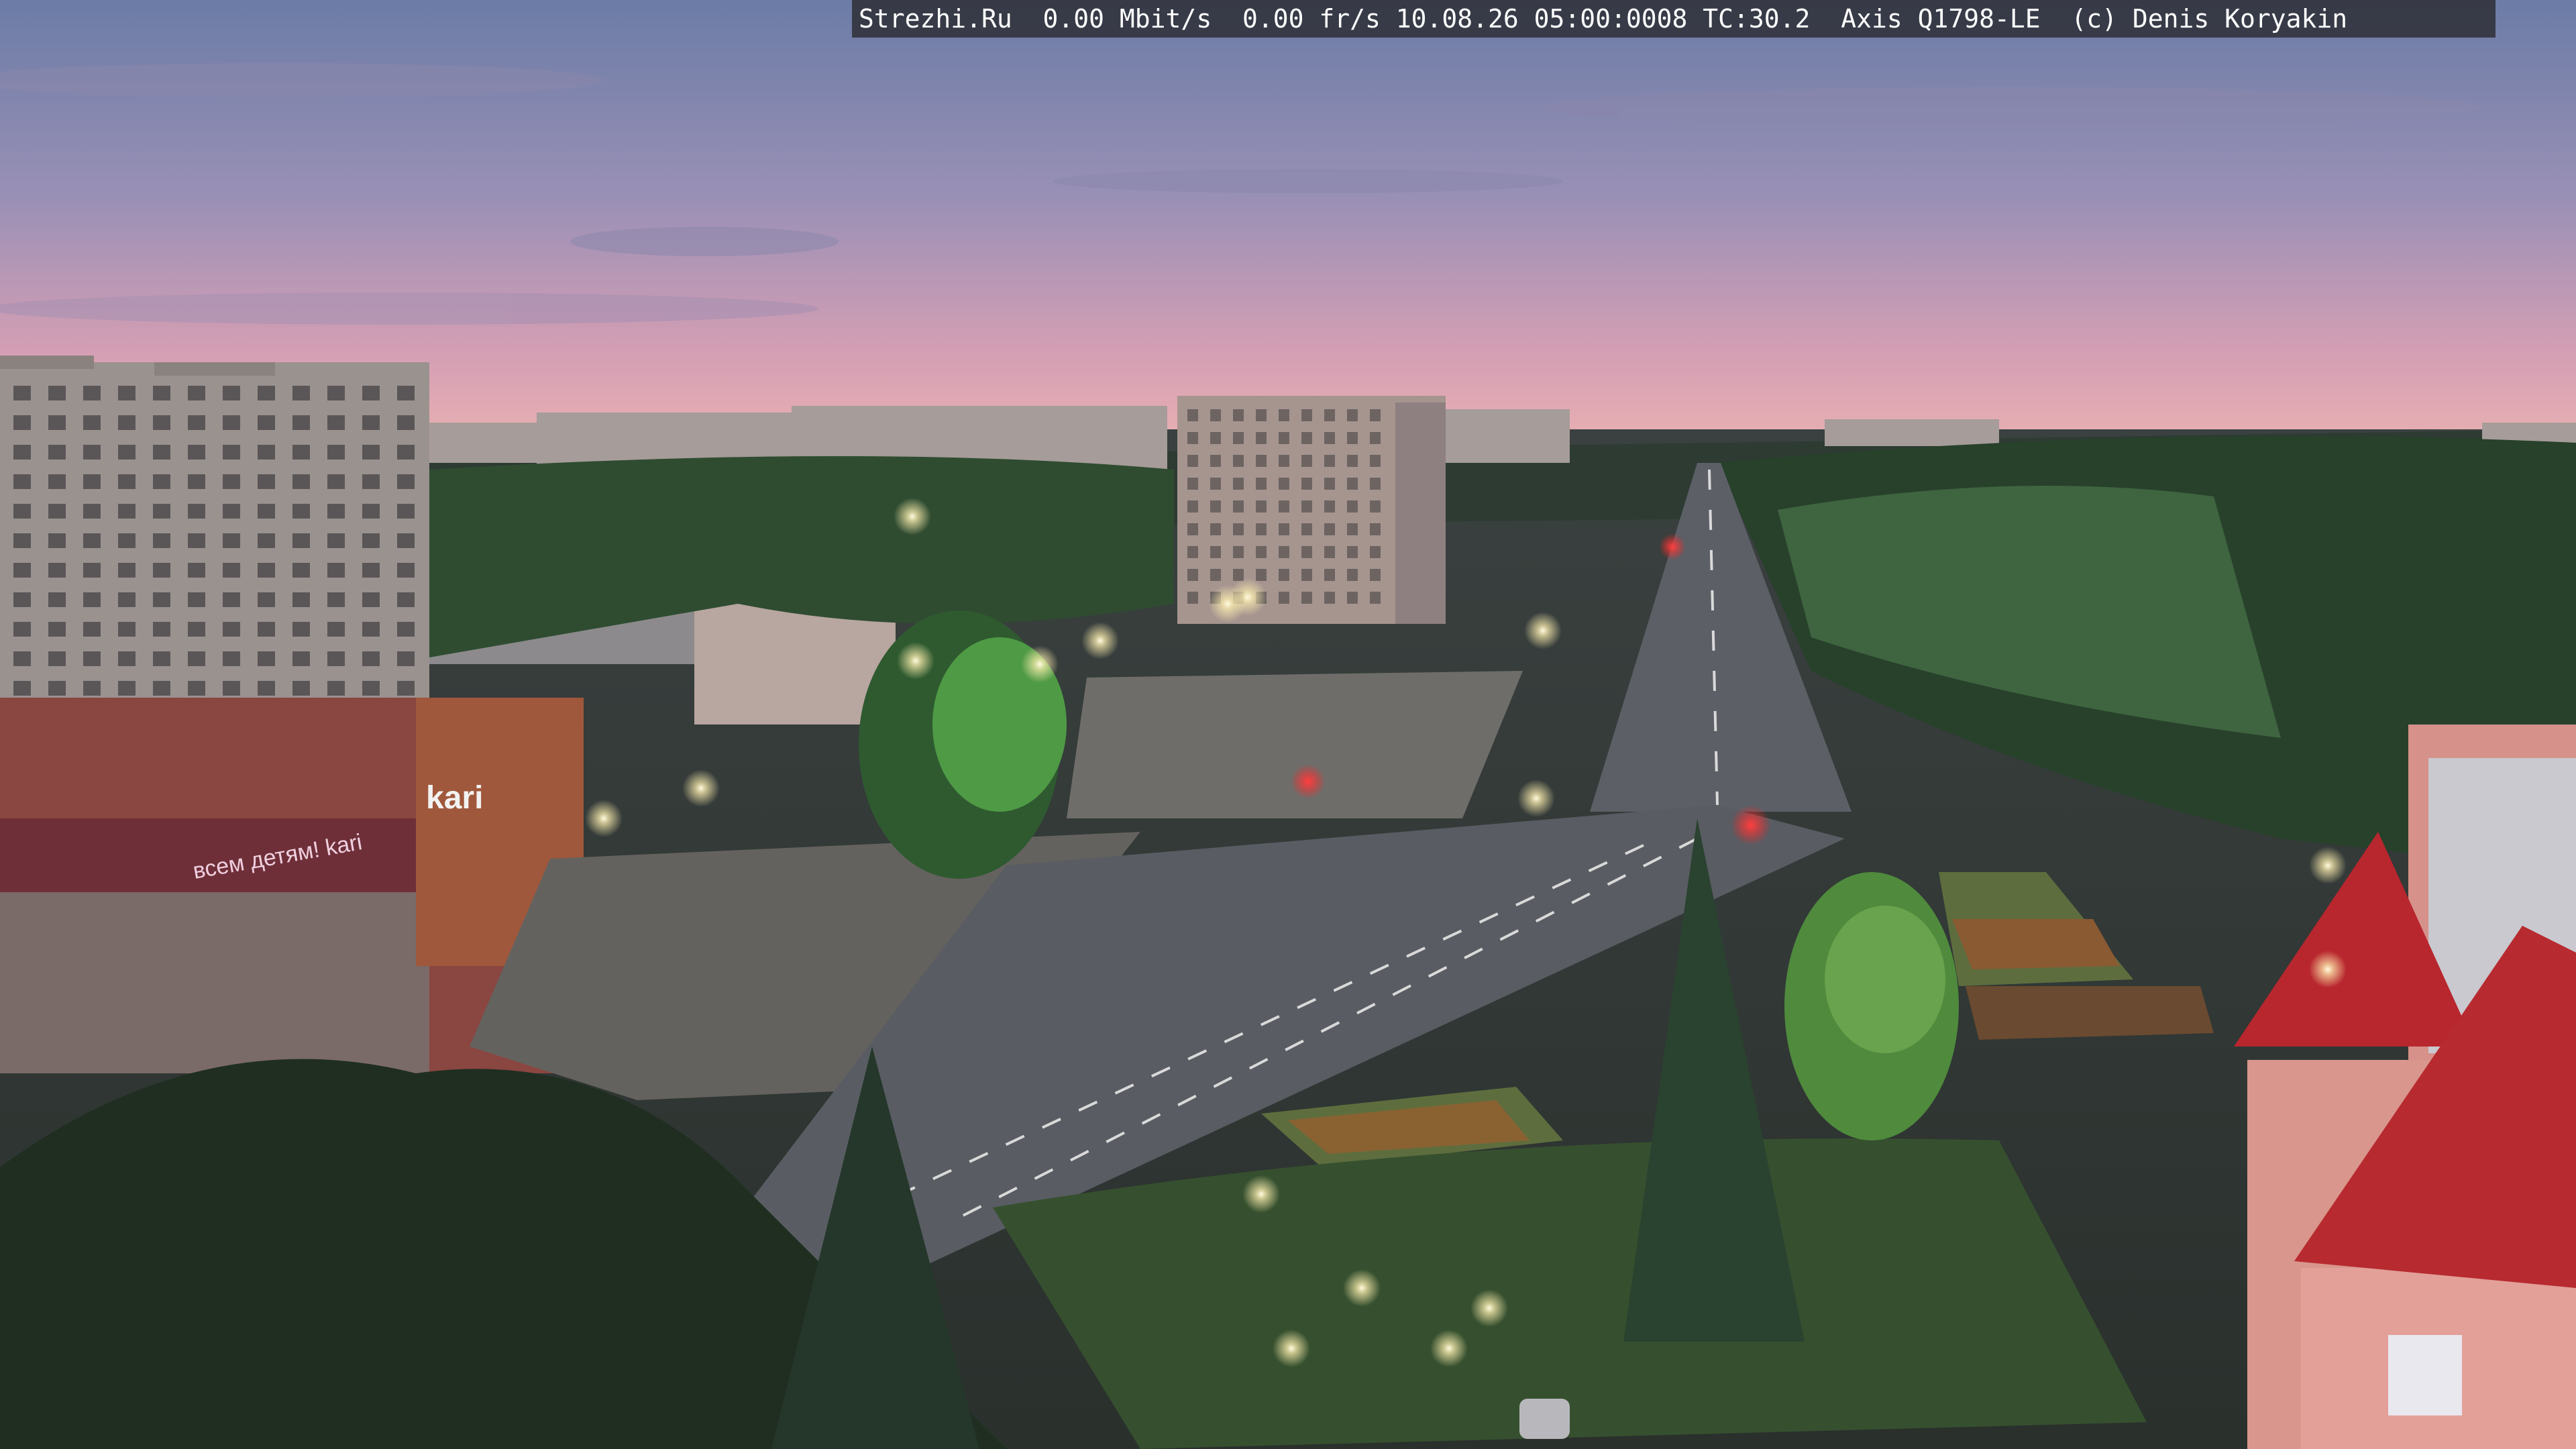 The height and width of the screenshot is (1449, 2576). What do you see at coordinates (454, 798) in the screenshot?
I see `store-sign-kari: kari` at bounding box center [454, 798].